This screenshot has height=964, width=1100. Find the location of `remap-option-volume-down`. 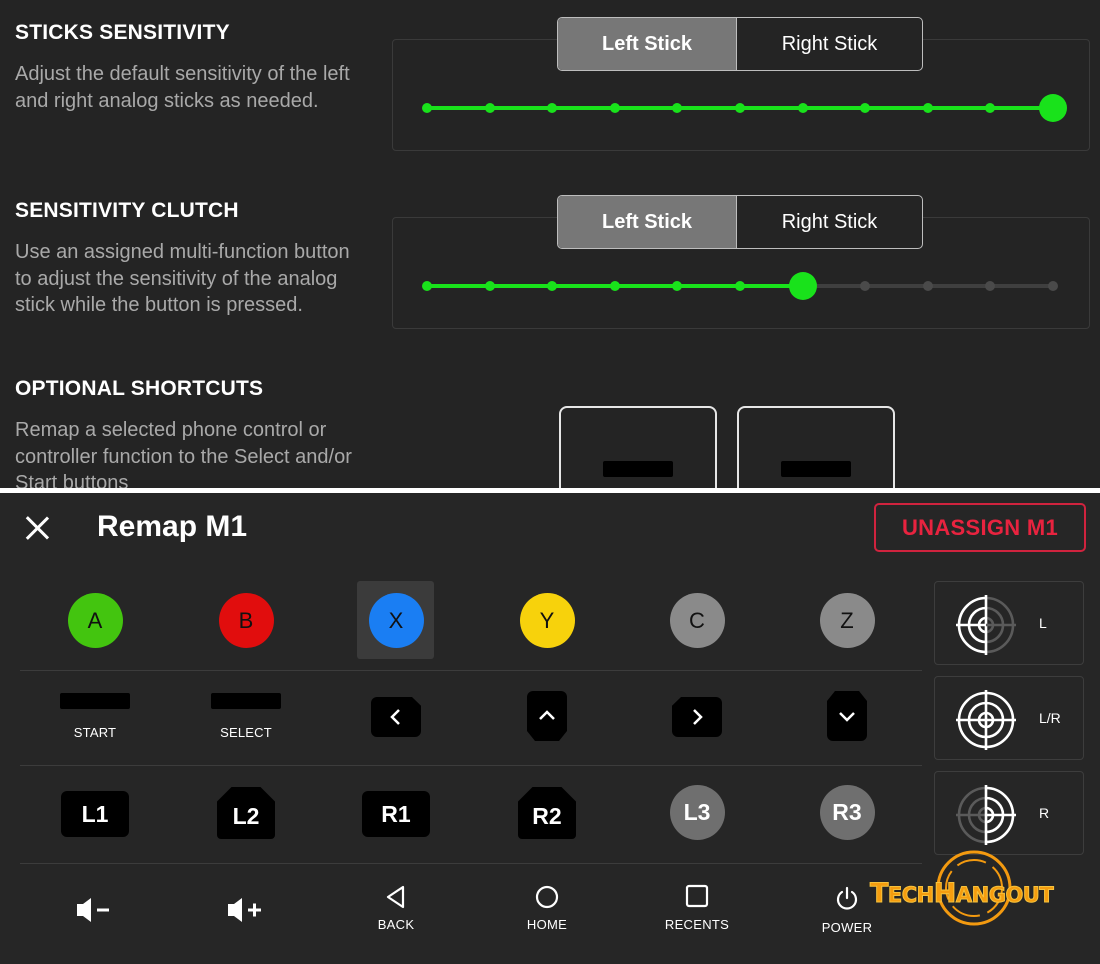

remap-option-volume-down is located at coordinates (95, 910).